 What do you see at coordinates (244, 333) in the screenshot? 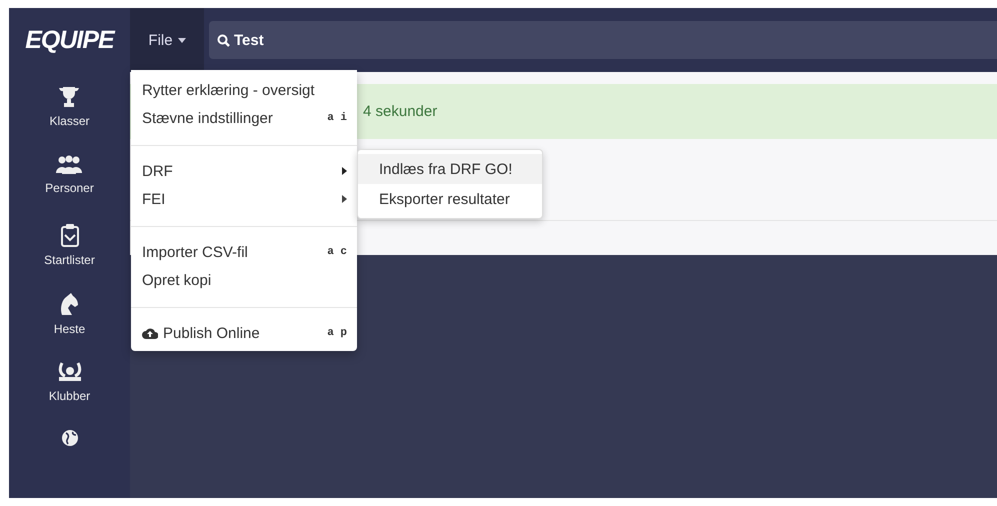
I see `menu-item: Publish Online a p` at bounding box center [244, 333].